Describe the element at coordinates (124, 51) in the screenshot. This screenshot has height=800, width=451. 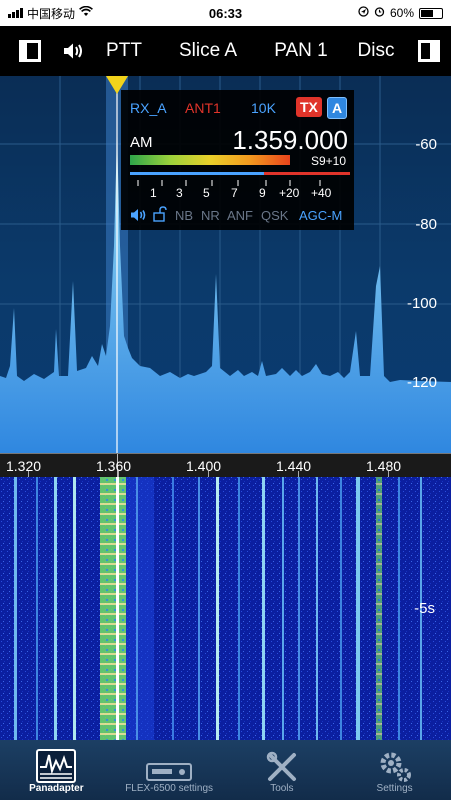
I see `ptt-button: PTT` at that location.